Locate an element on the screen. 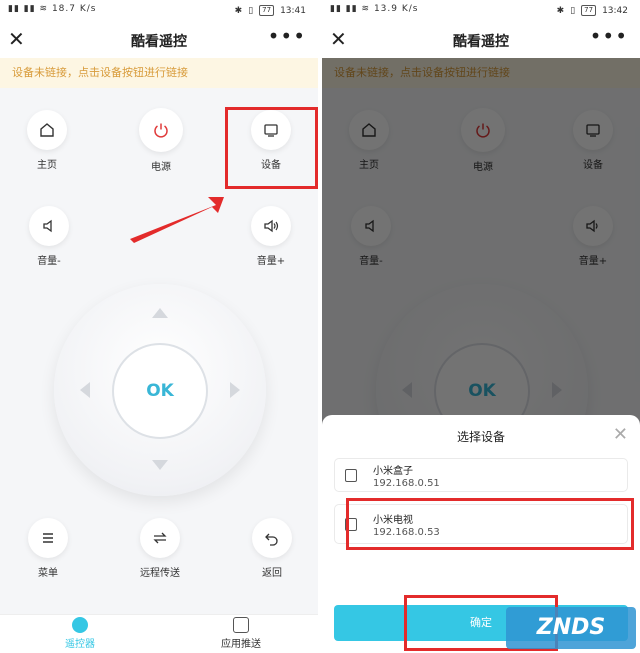 This screenshot has width=640, height=653. status-left-info: ▮▮ ▮▮ ≋ 13.9 K/s is located at coordinates (374, 9).